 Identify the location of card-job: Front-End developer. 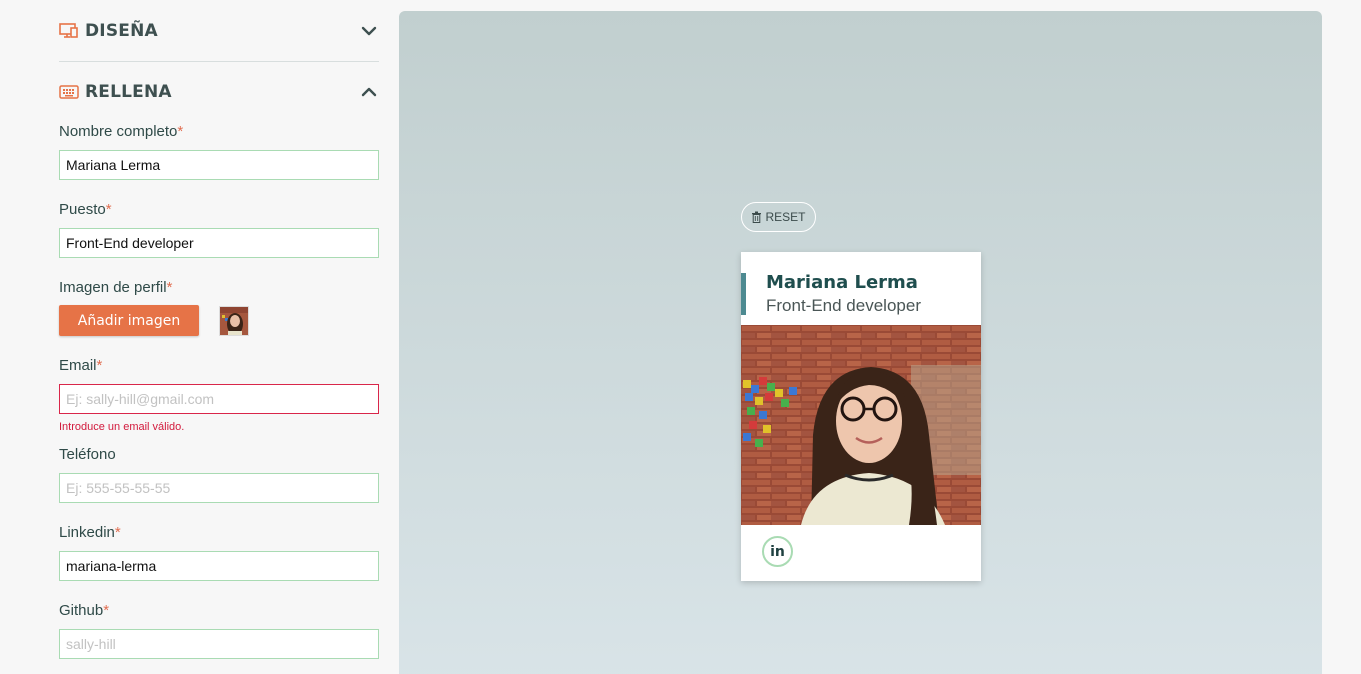
(843, 305).